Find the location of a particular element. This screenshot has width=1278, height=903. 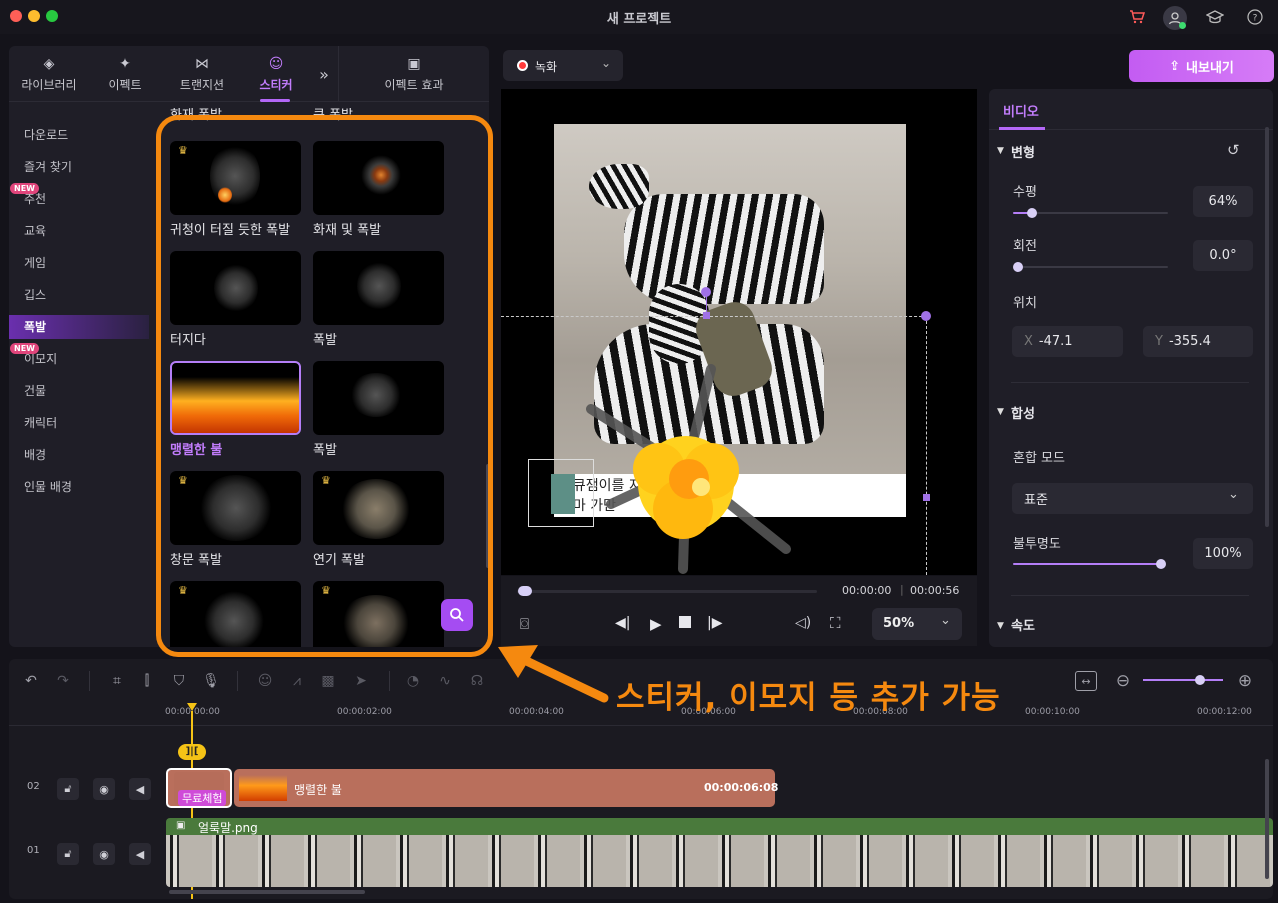

scale-slider is located at coordinates (1090, 213).